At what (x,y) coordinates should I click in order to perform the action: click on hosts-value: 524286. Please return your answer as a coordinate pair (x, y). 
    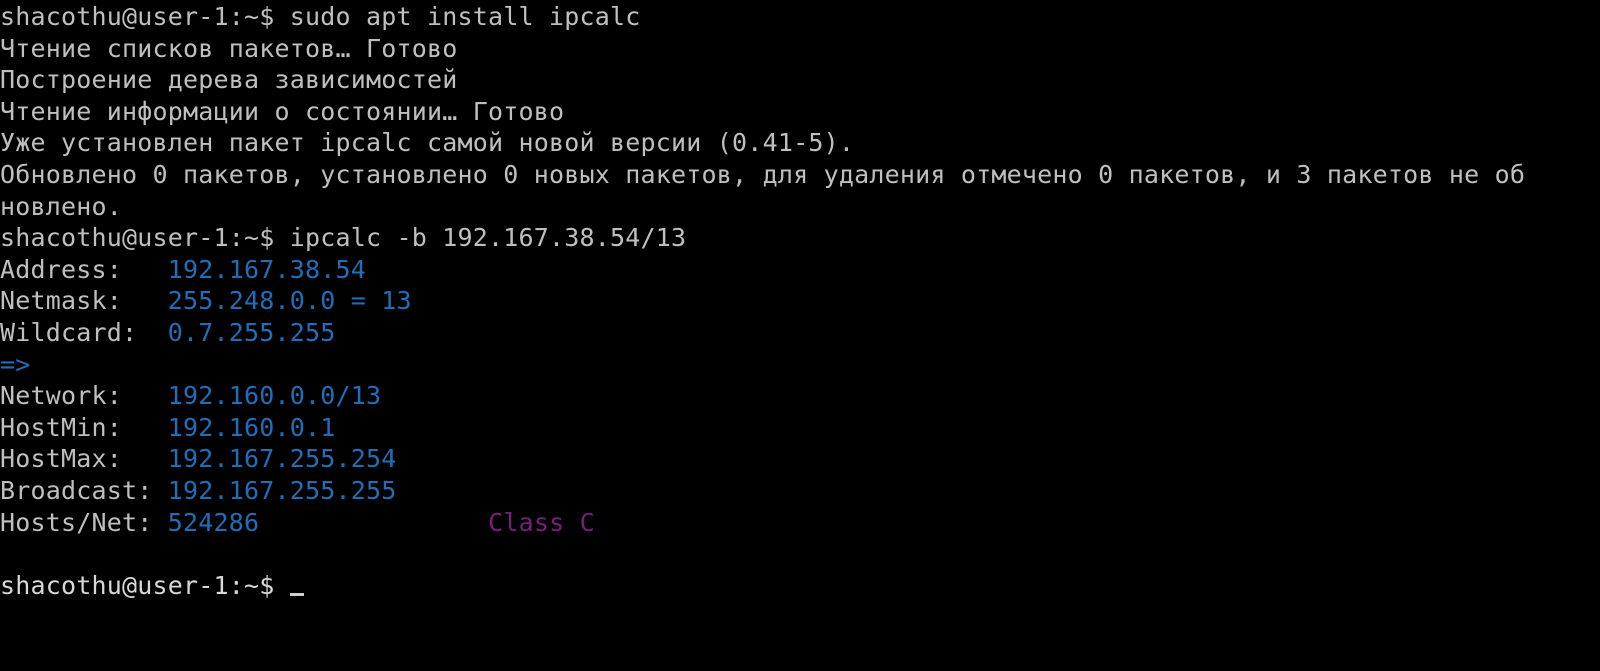
    Looking at the image, I should click on (213, 522).